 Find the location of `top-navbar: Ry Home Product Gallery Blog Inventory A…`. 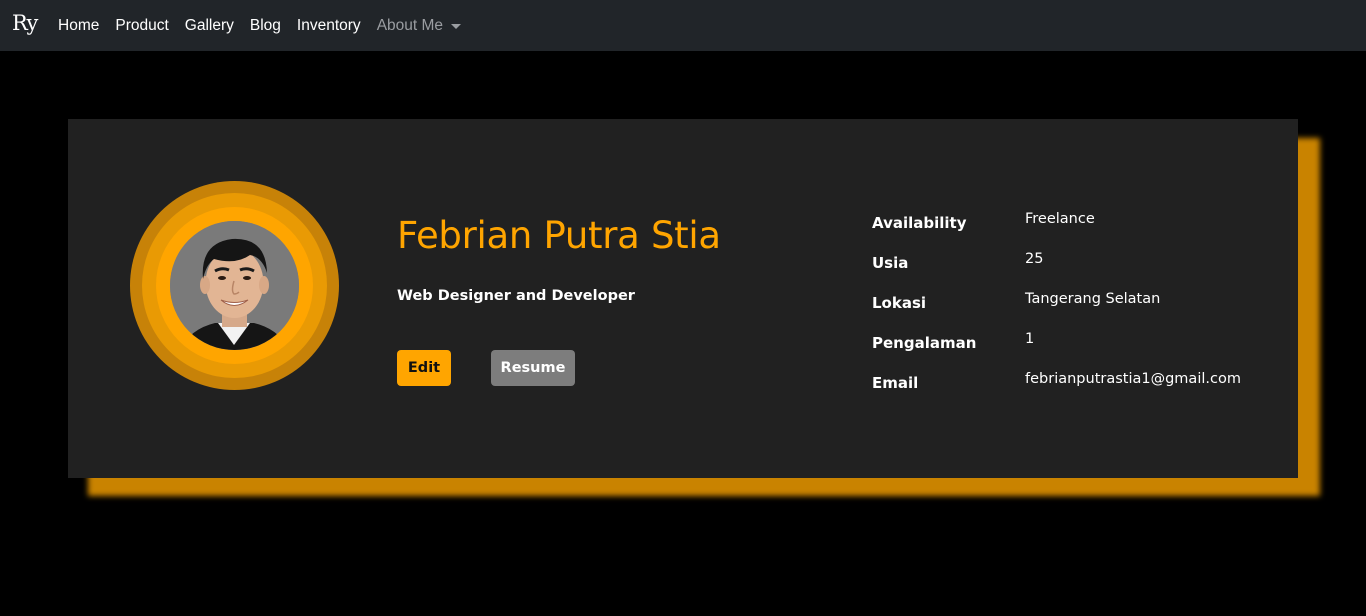

top-navbar: Ry Home Product Gallery Blog Inventory A… is located at coordinates (683, 25).